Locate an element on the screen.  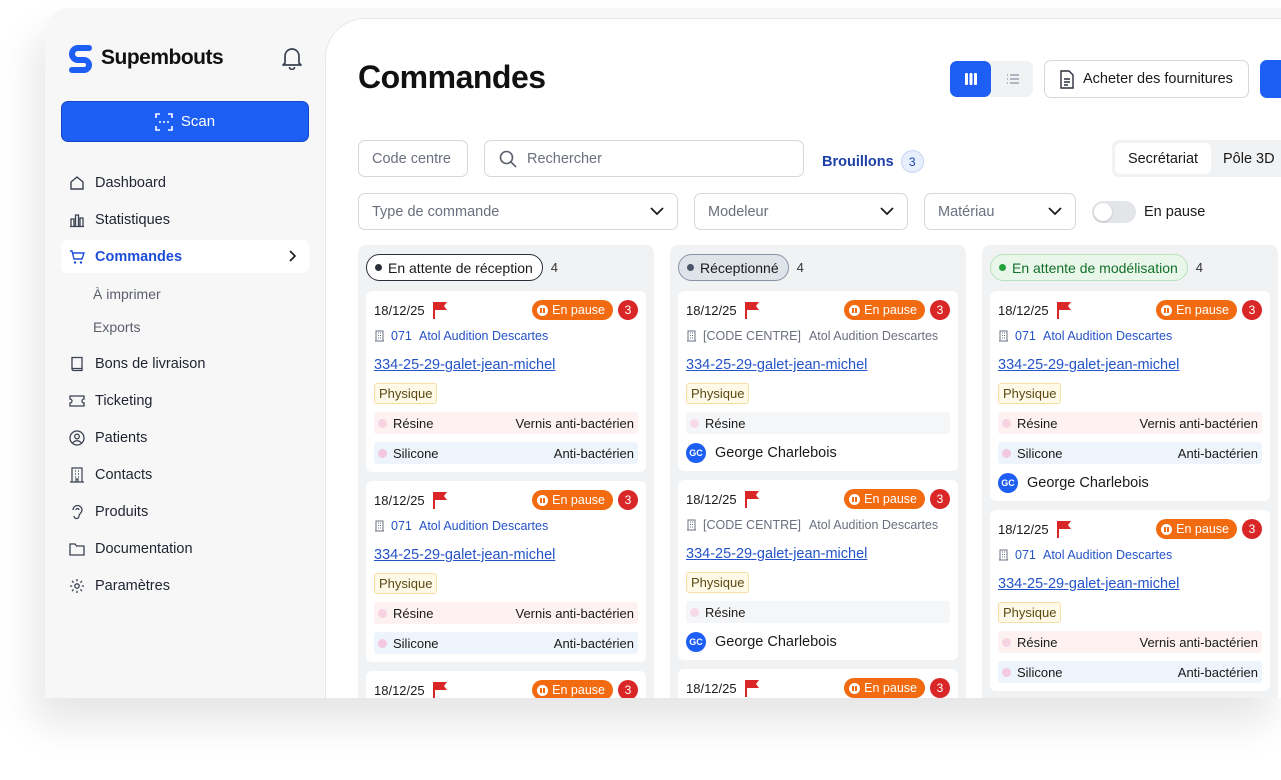
folder-icon is located at coordinates (77, 549).